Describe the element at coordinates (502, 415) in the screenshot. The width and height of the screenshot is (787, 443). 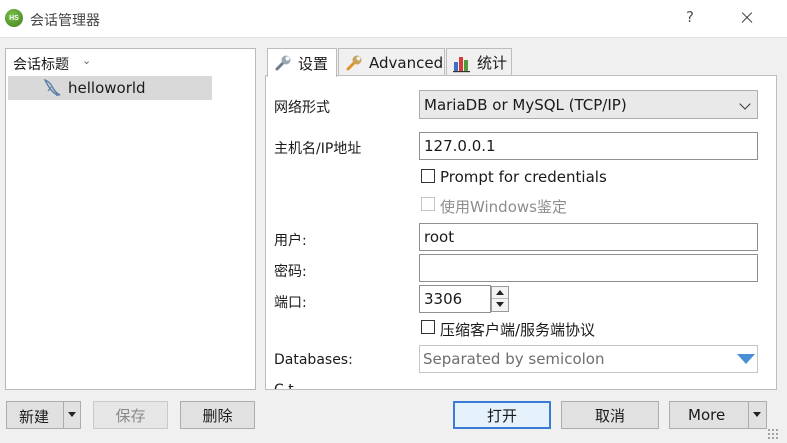
I see `open-button: 打开` at that location.